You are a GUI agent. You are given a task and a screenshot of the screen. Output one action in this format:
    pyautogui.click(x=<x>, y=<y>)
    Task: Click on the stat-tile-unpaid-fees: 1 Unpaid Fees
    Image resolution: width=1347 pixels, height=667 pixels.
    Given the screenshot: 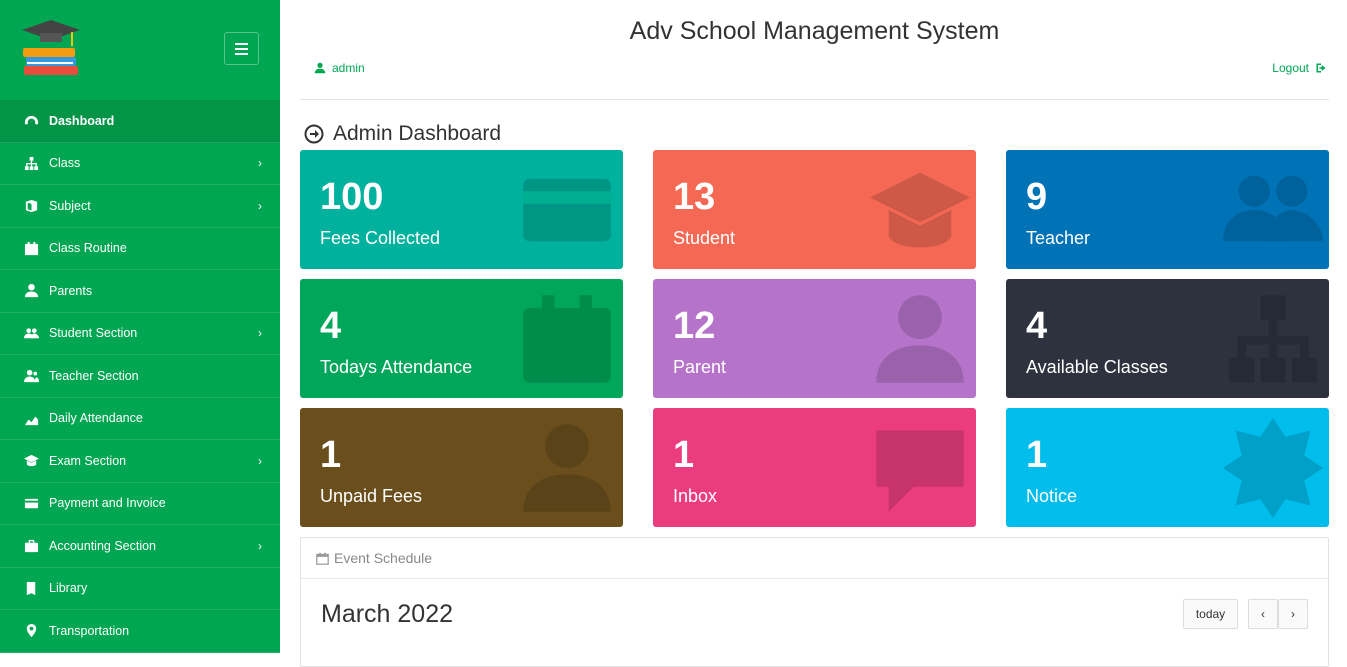 What is the action you would take?
    pyautogui.click(x=461, y=467)
    